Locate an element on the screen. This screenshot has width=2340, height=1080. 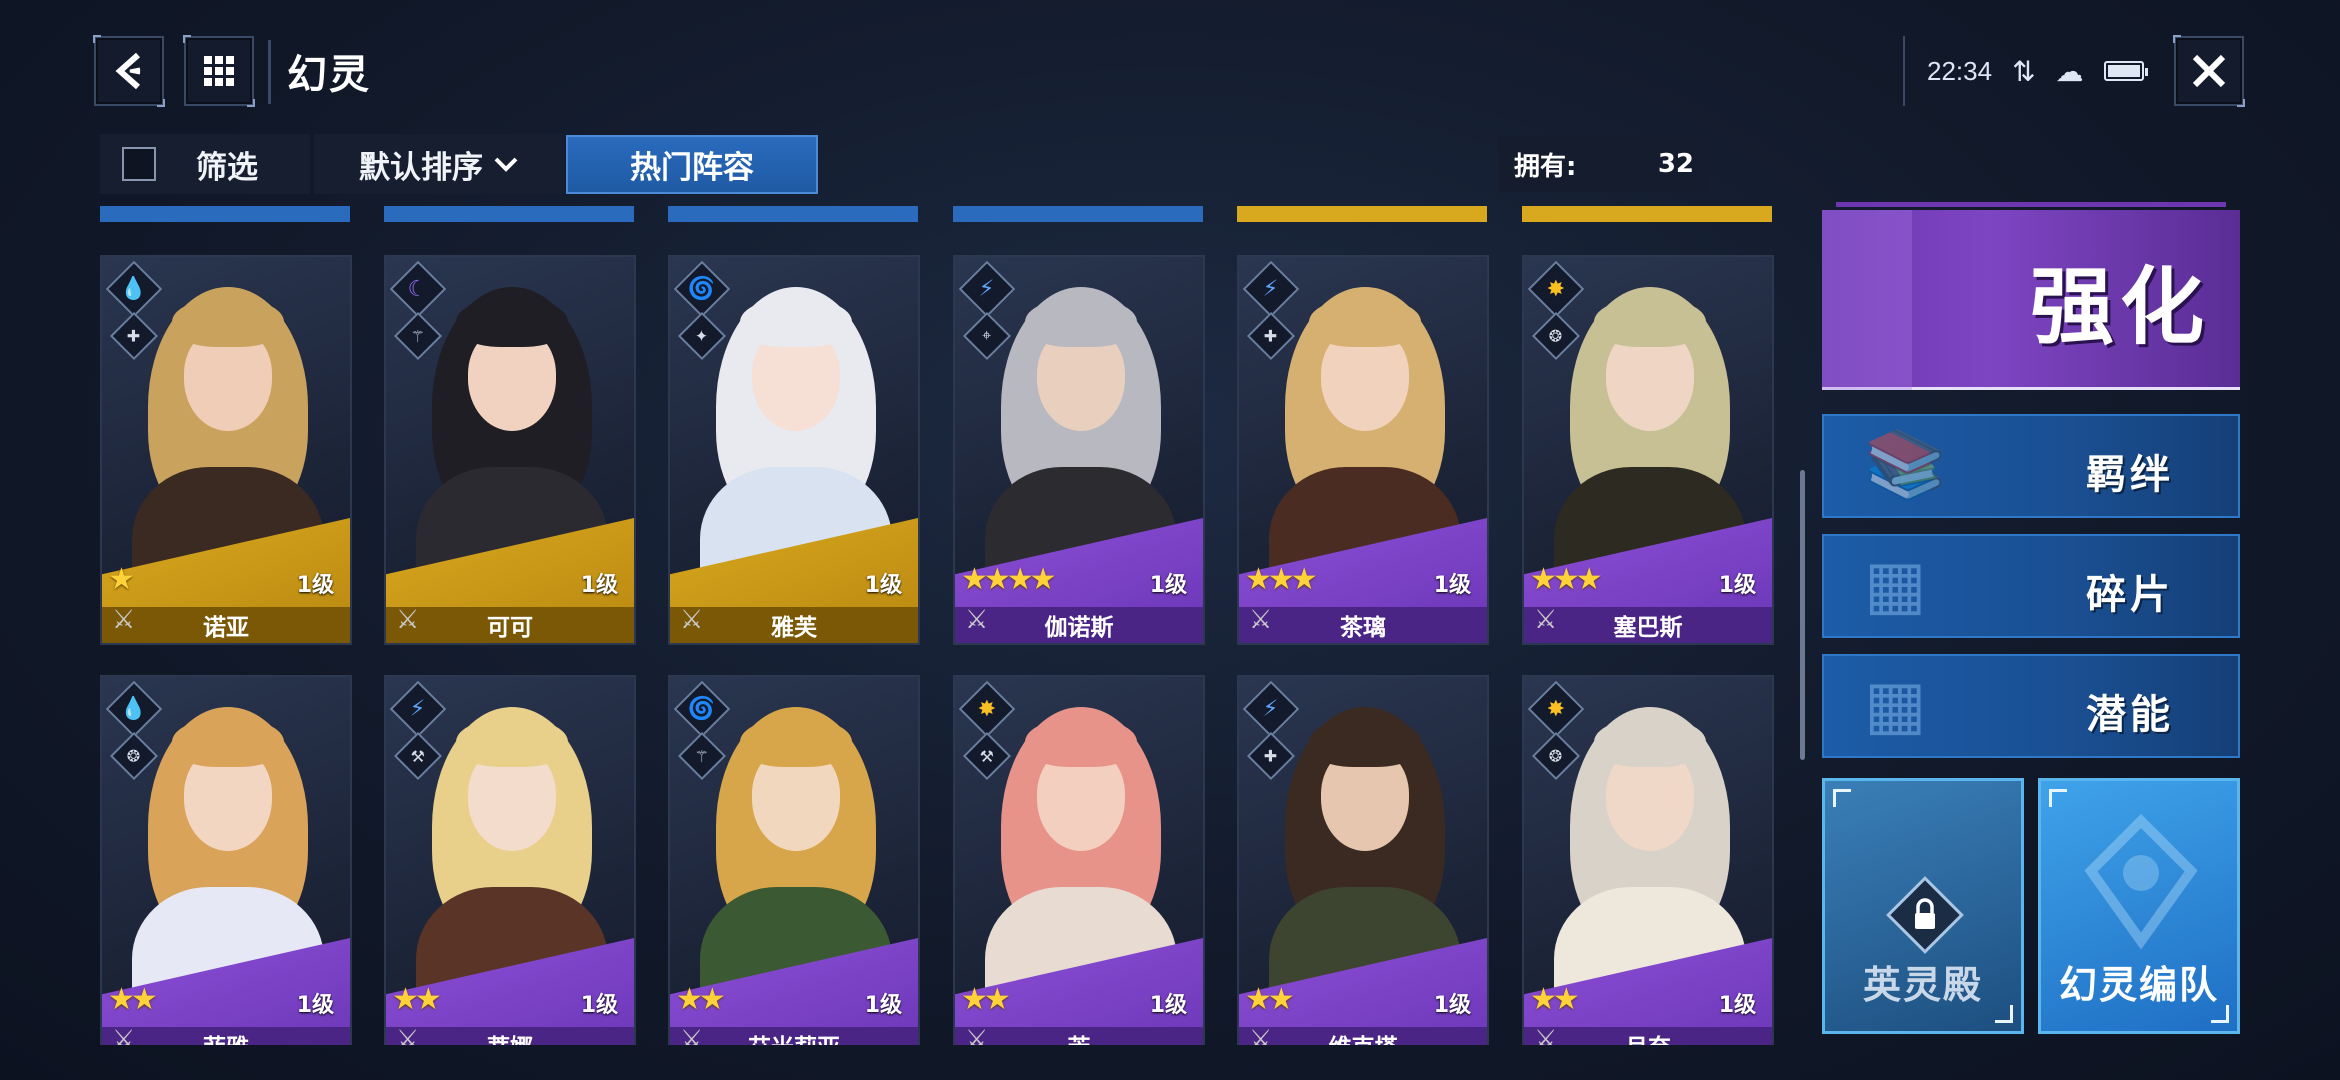
element-wind-icon: 🌀 is located at coordinates (702, 289).